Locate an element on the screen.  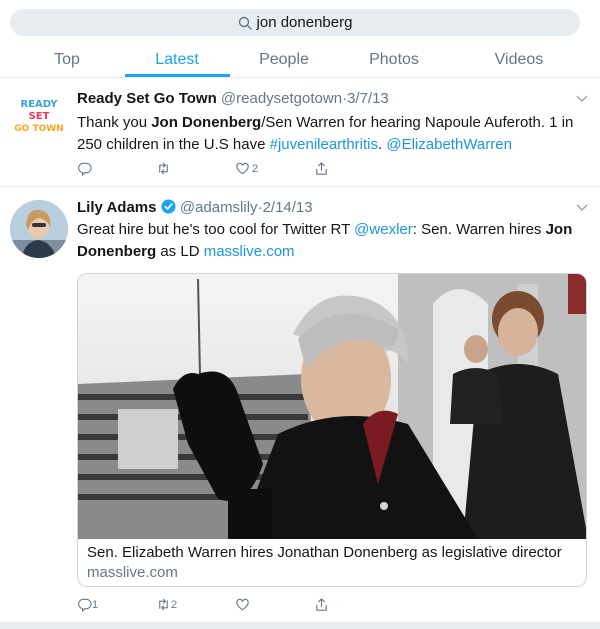
tweet-text-bold: Jon is located at coordinates (559, 229).